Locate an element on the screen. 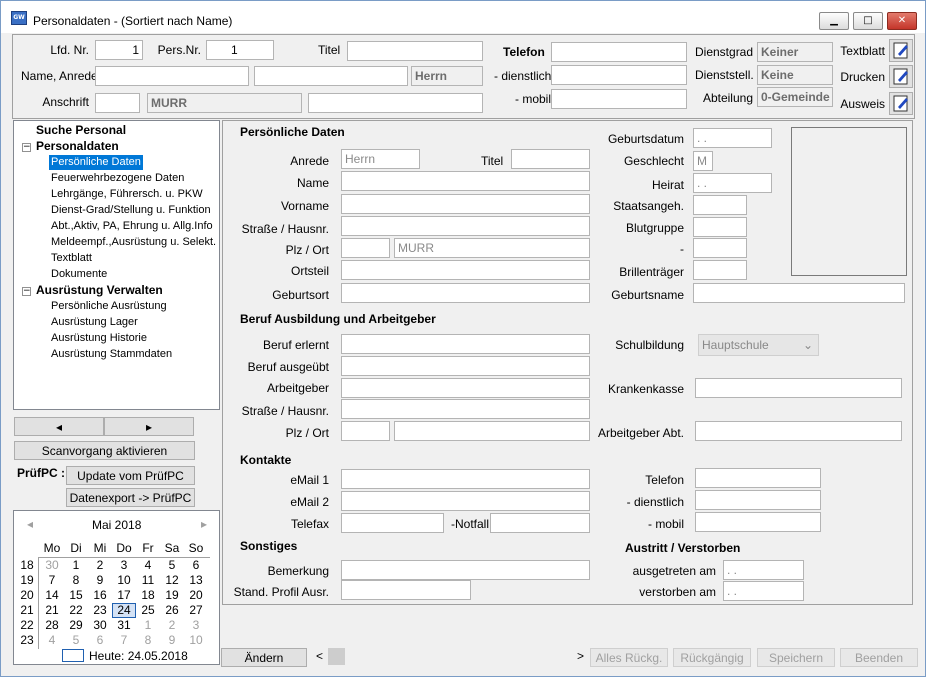 The width and height of the screenshot is (926, 677). drucken-button is located at coordinates (901, 76).